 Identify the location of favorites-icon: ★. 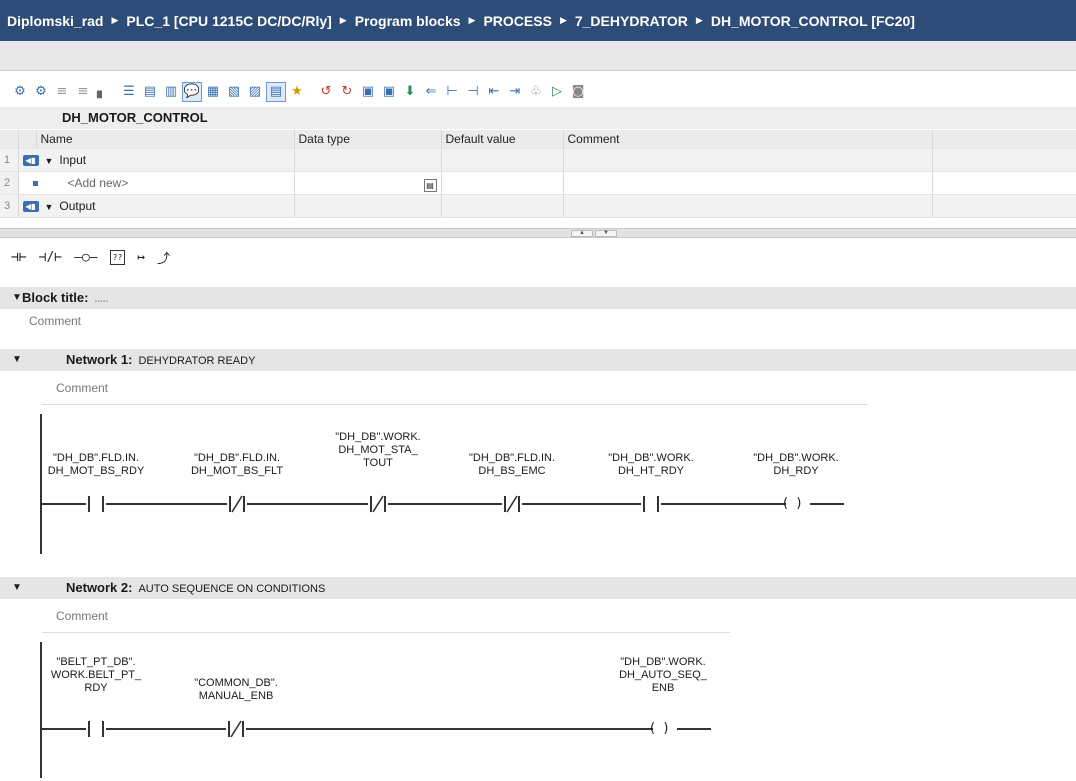
(297, 92).